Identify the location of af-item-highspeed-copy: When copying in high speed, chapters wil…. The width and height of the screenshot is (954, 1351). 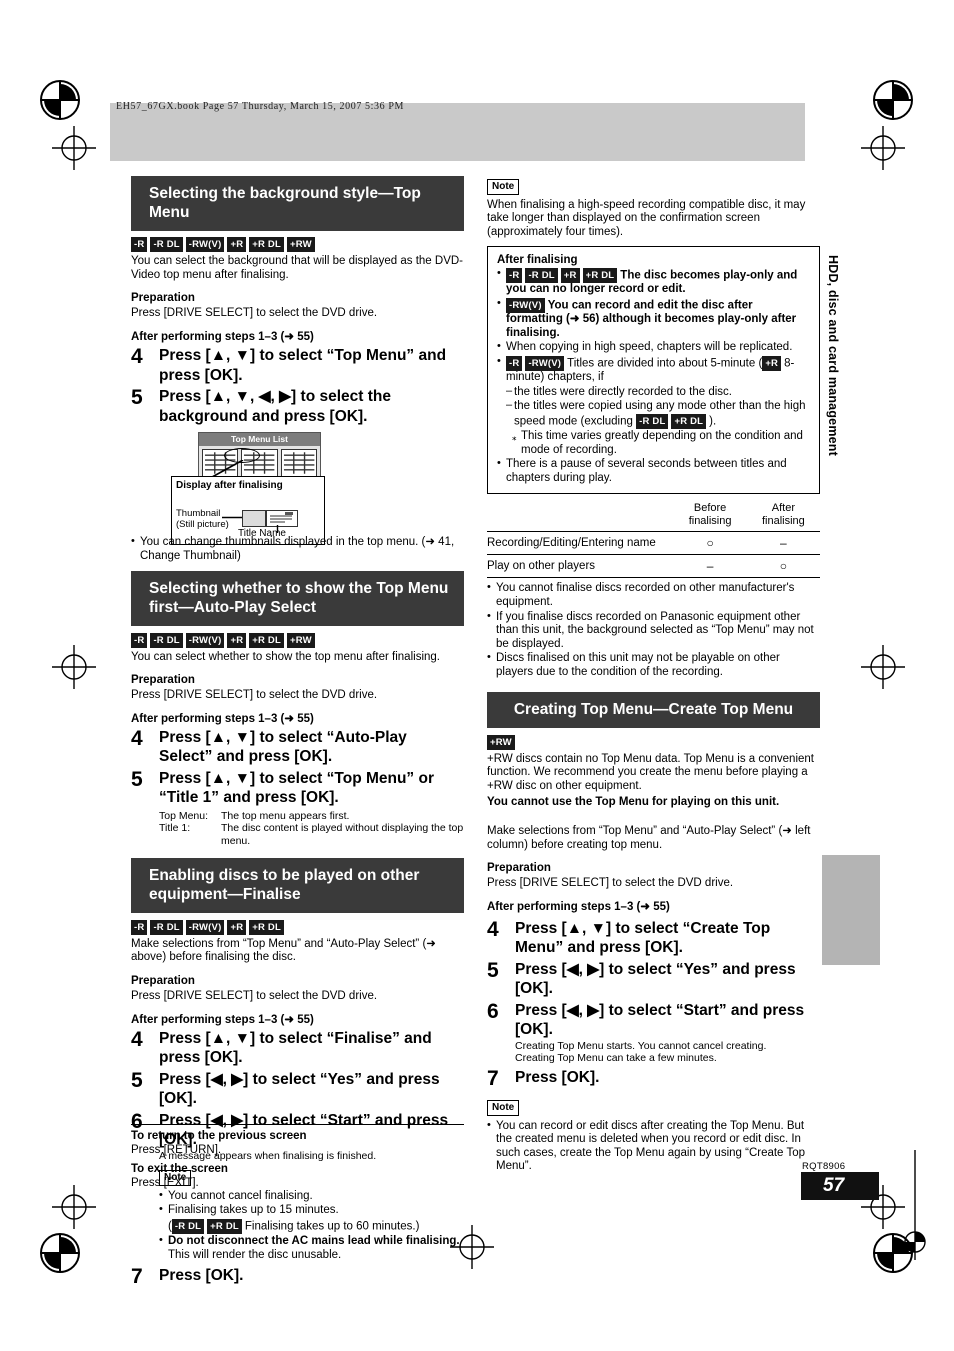
(653, 347).